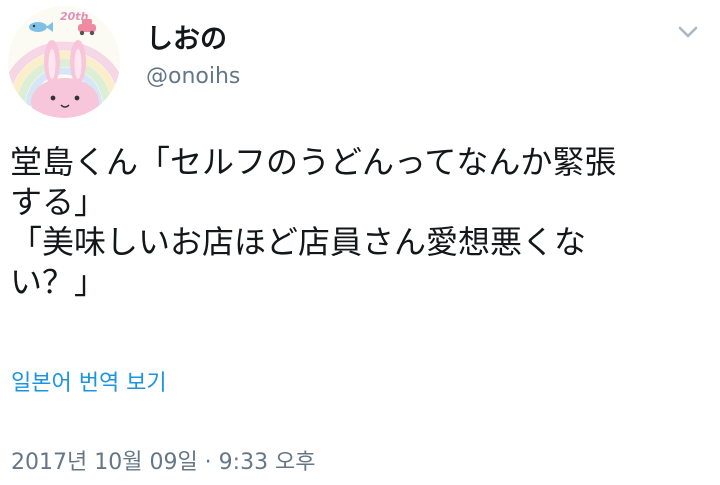 This screenshot has width=720, height=485. Describe the element at coordinates (58, 202) in the screenshot. I see `tweet-line: する」` at that location.